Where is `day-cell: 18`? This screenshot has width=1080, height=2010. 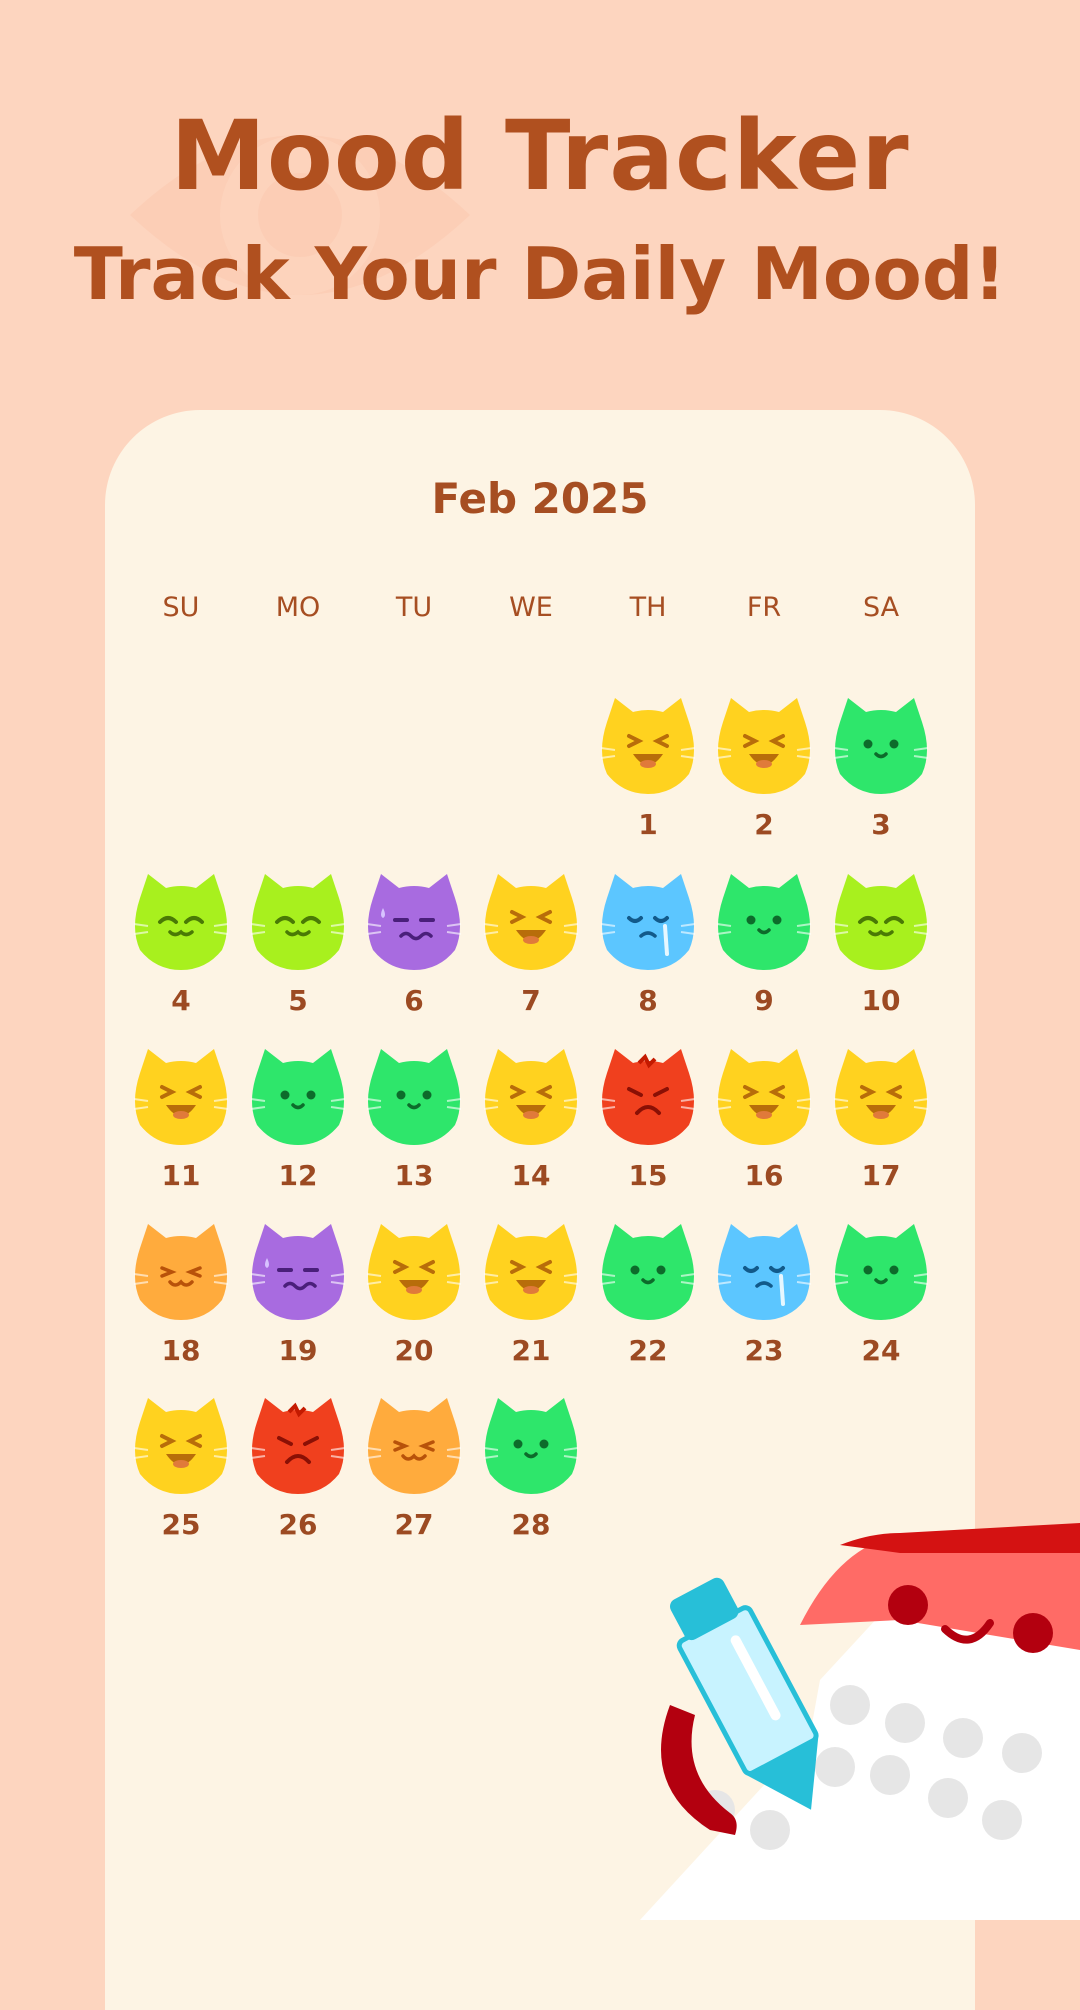
day-cell: 18 is located at coordinates (181, 1298).